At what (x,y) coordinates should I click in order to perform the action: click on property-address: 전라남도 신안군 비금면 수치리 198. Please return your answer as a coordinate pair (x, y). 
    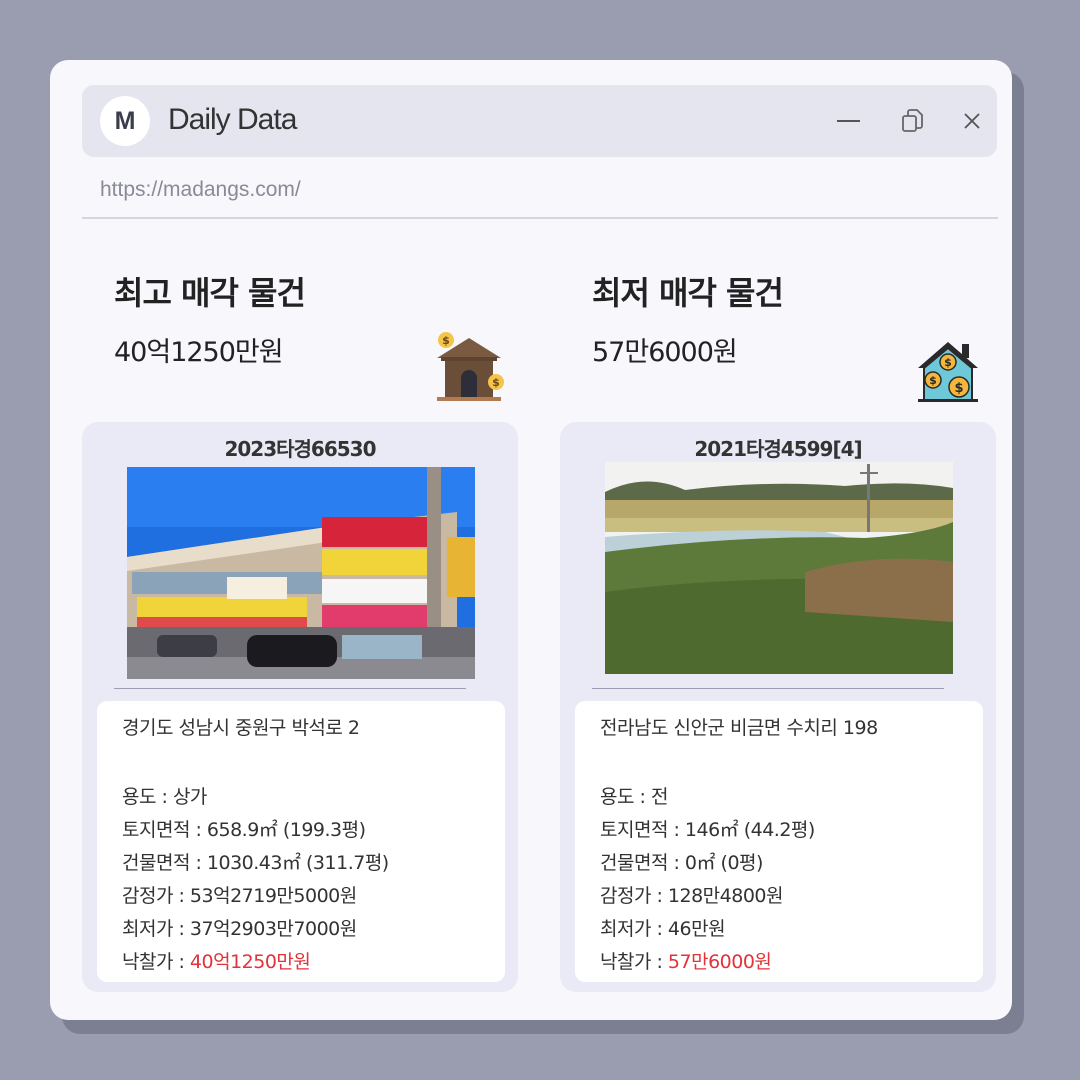
    Looking at the image, I should click on (739, 728).